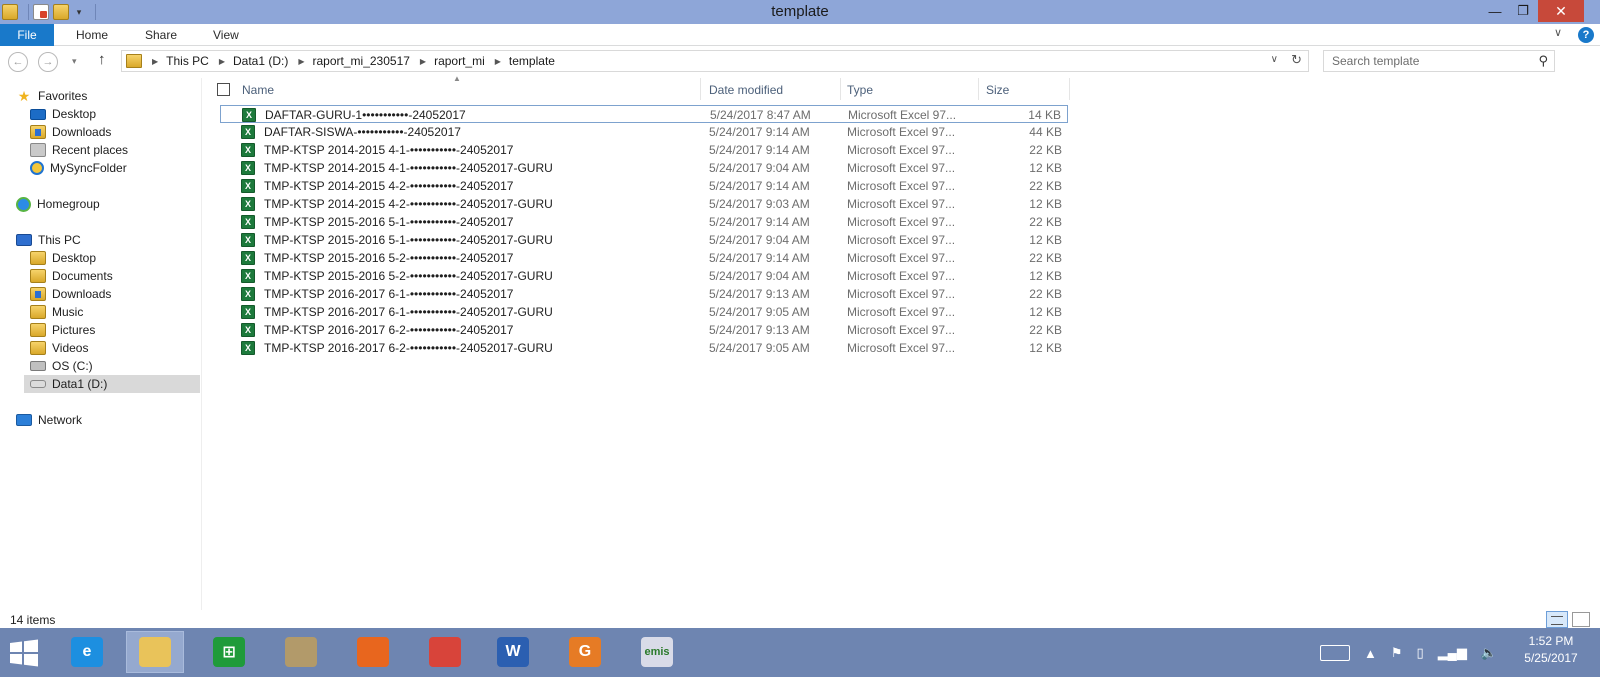  What do you see at coordinates (49, 420) in the screenshot?
I see `nav-network: Network` at bounding box center [49, 420].